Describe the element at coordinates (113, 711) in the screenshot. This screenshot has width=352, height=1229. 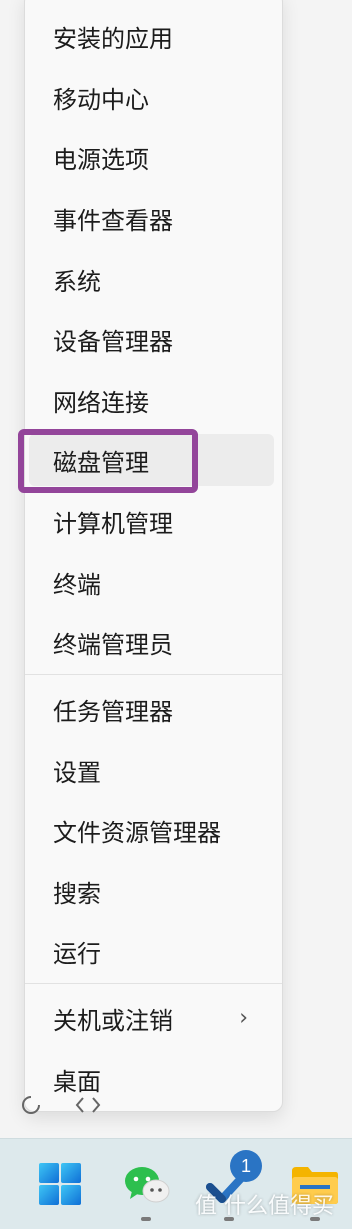
I see `menu-item-label: 任务管理器` at that location.